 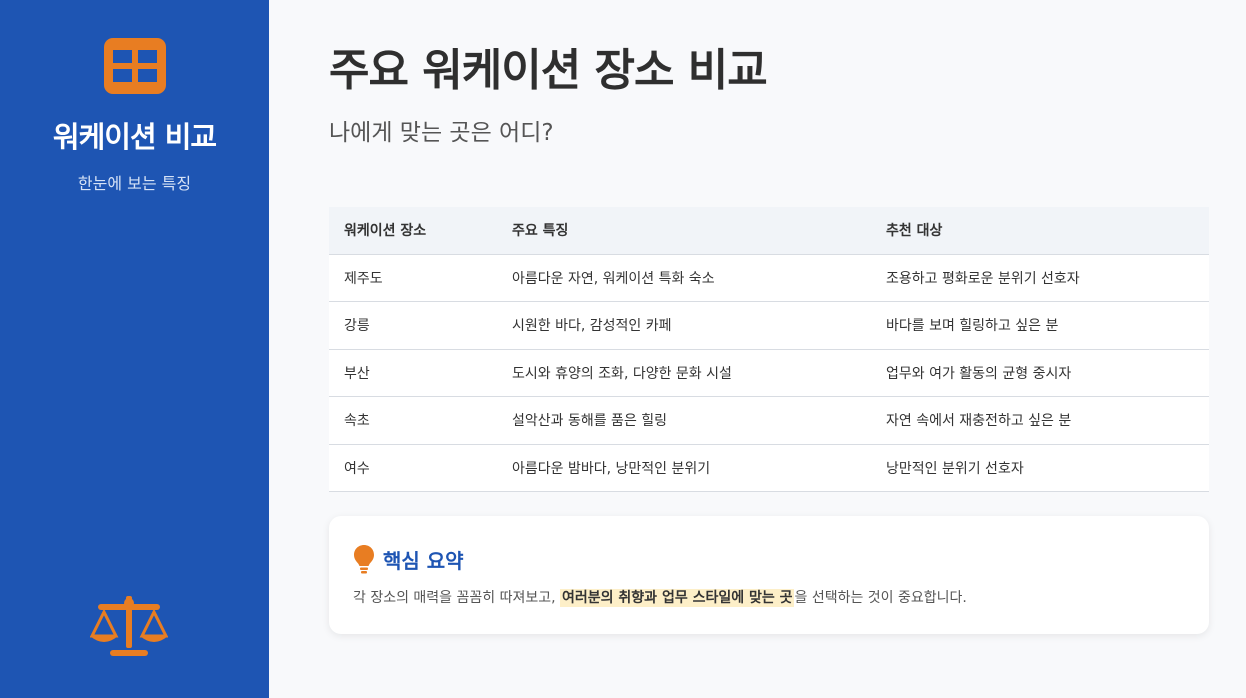 What do you see at coordinates (413, 373) in the screenshot?
I see `cell-place: 부산` at bounding box center [413, 373].